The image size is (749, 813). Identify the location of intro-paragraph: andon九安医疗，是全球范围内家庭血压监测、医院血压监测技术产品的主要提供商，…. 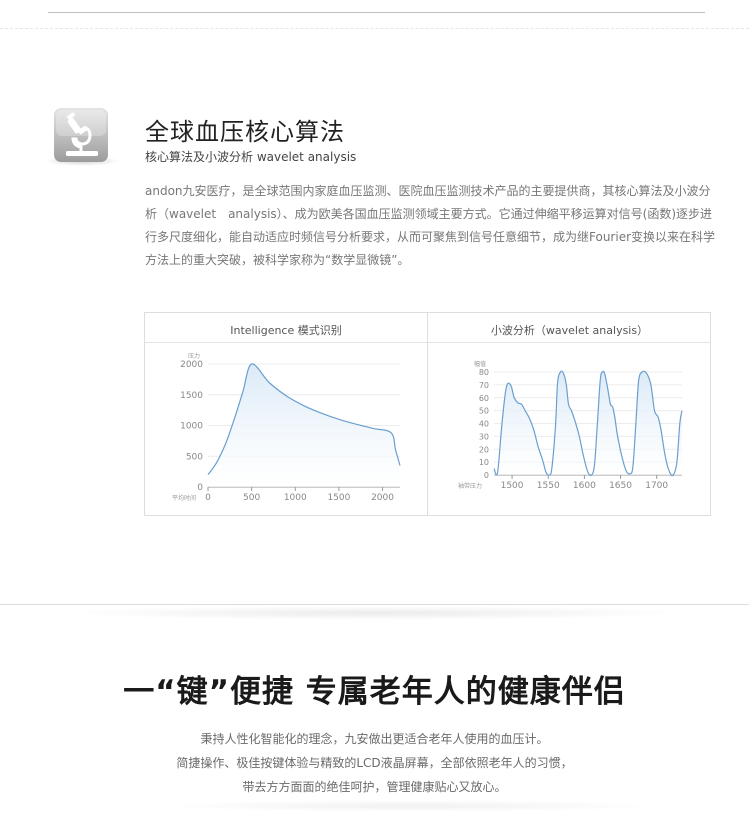
(430, 225).